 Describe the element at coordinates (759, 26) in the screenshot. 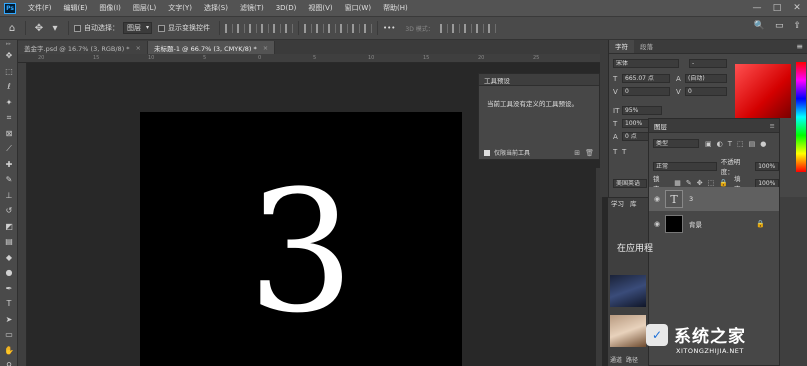

I see `search-icon: 🔍` at that location.